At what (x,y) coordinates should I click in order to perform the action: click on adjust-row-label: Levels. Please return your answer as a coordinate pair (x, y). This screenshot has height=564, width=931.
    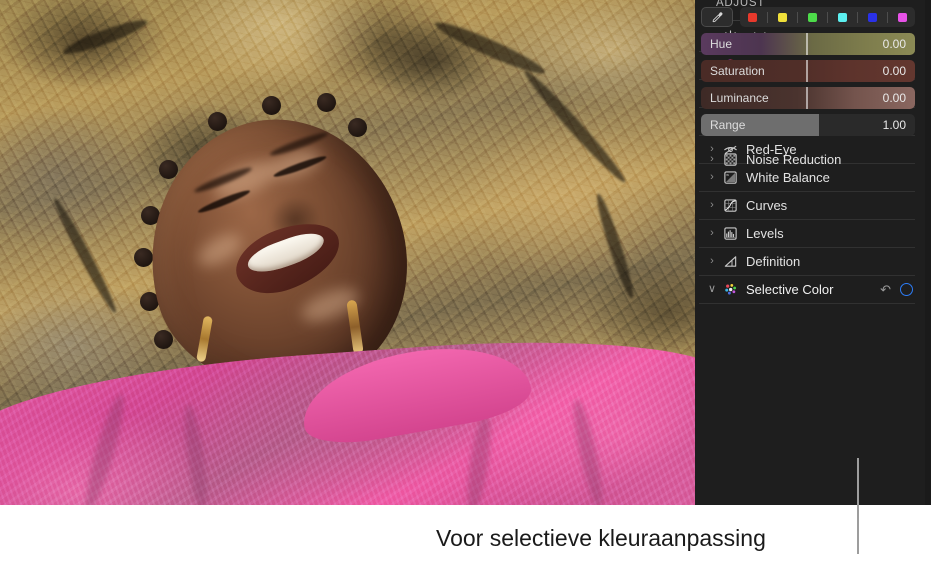
    Looking at the image, I should click on (765, 233).